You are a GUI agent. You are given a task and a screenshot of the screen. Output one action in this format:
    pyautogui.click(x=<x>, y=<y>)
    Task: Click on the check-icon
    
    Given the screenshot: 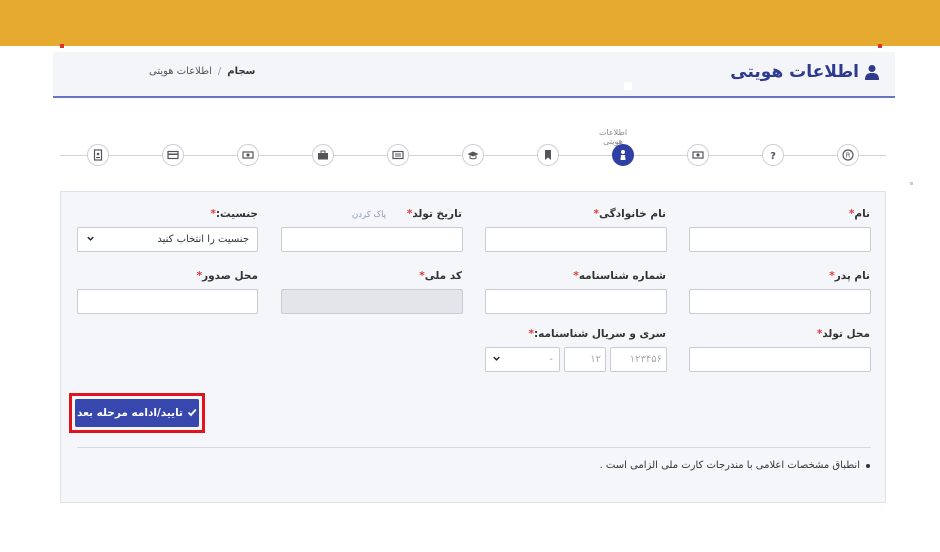 What is the action you would take?
    pyautogui.click(x=192, y=413)
    